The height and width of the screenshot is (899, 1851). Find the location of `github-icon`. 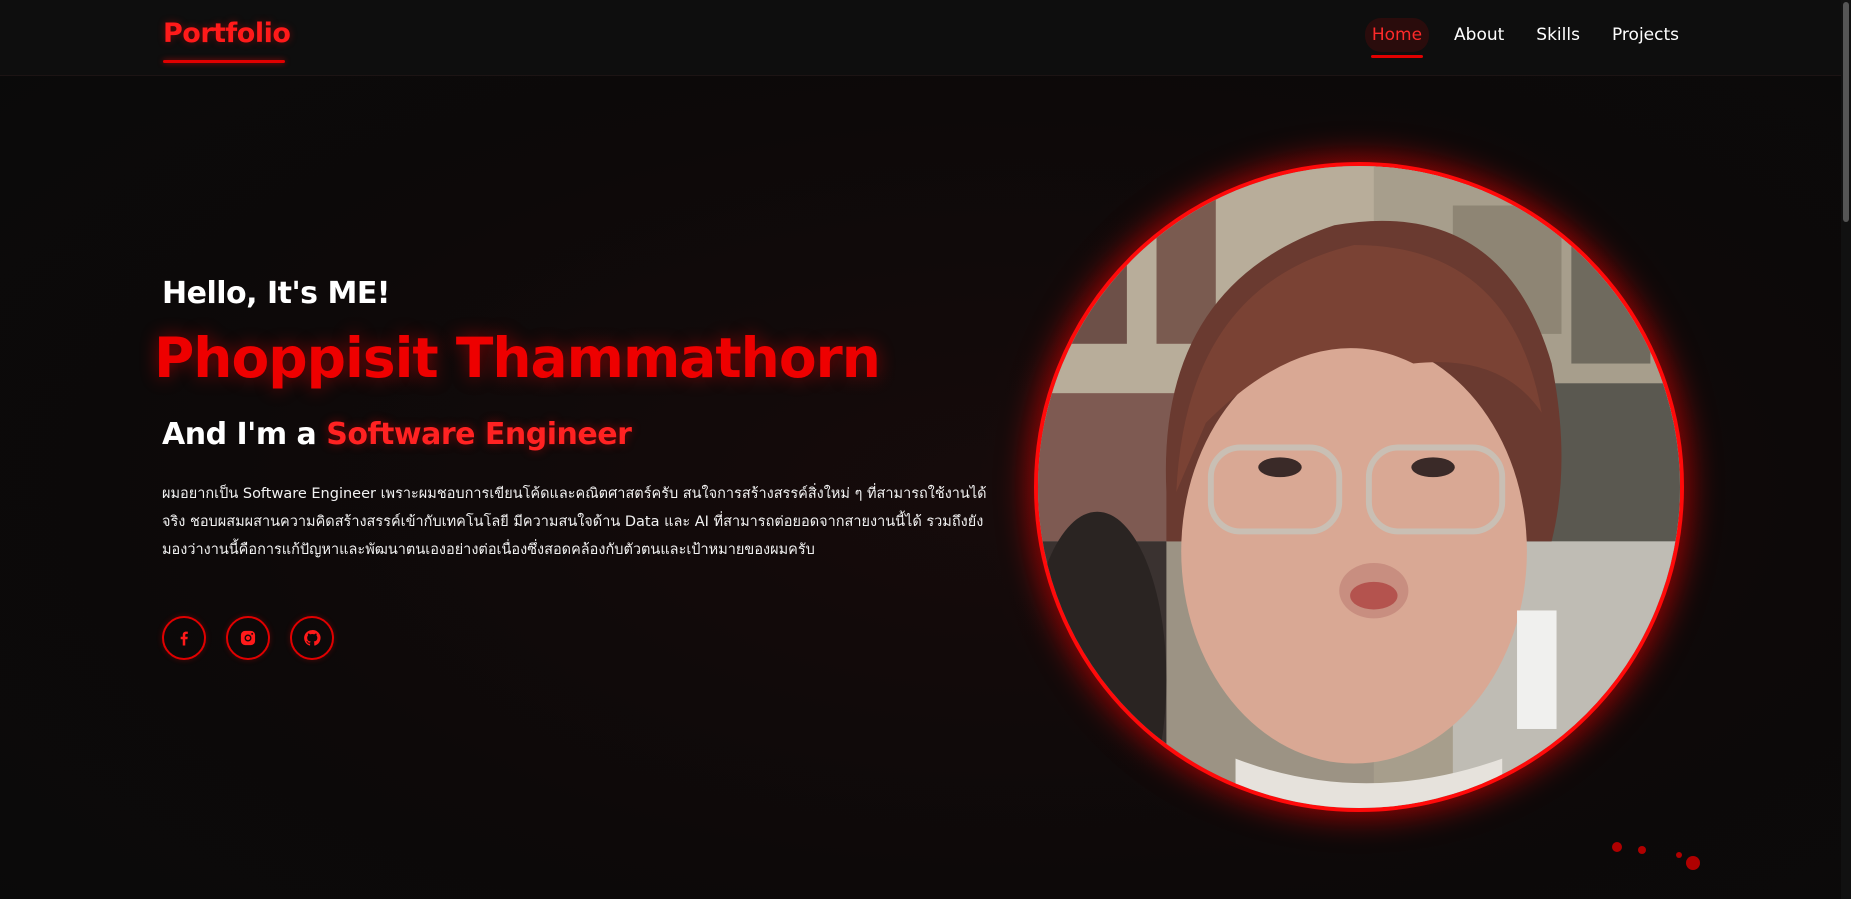

github-icon is located at coordinates (312, 638).